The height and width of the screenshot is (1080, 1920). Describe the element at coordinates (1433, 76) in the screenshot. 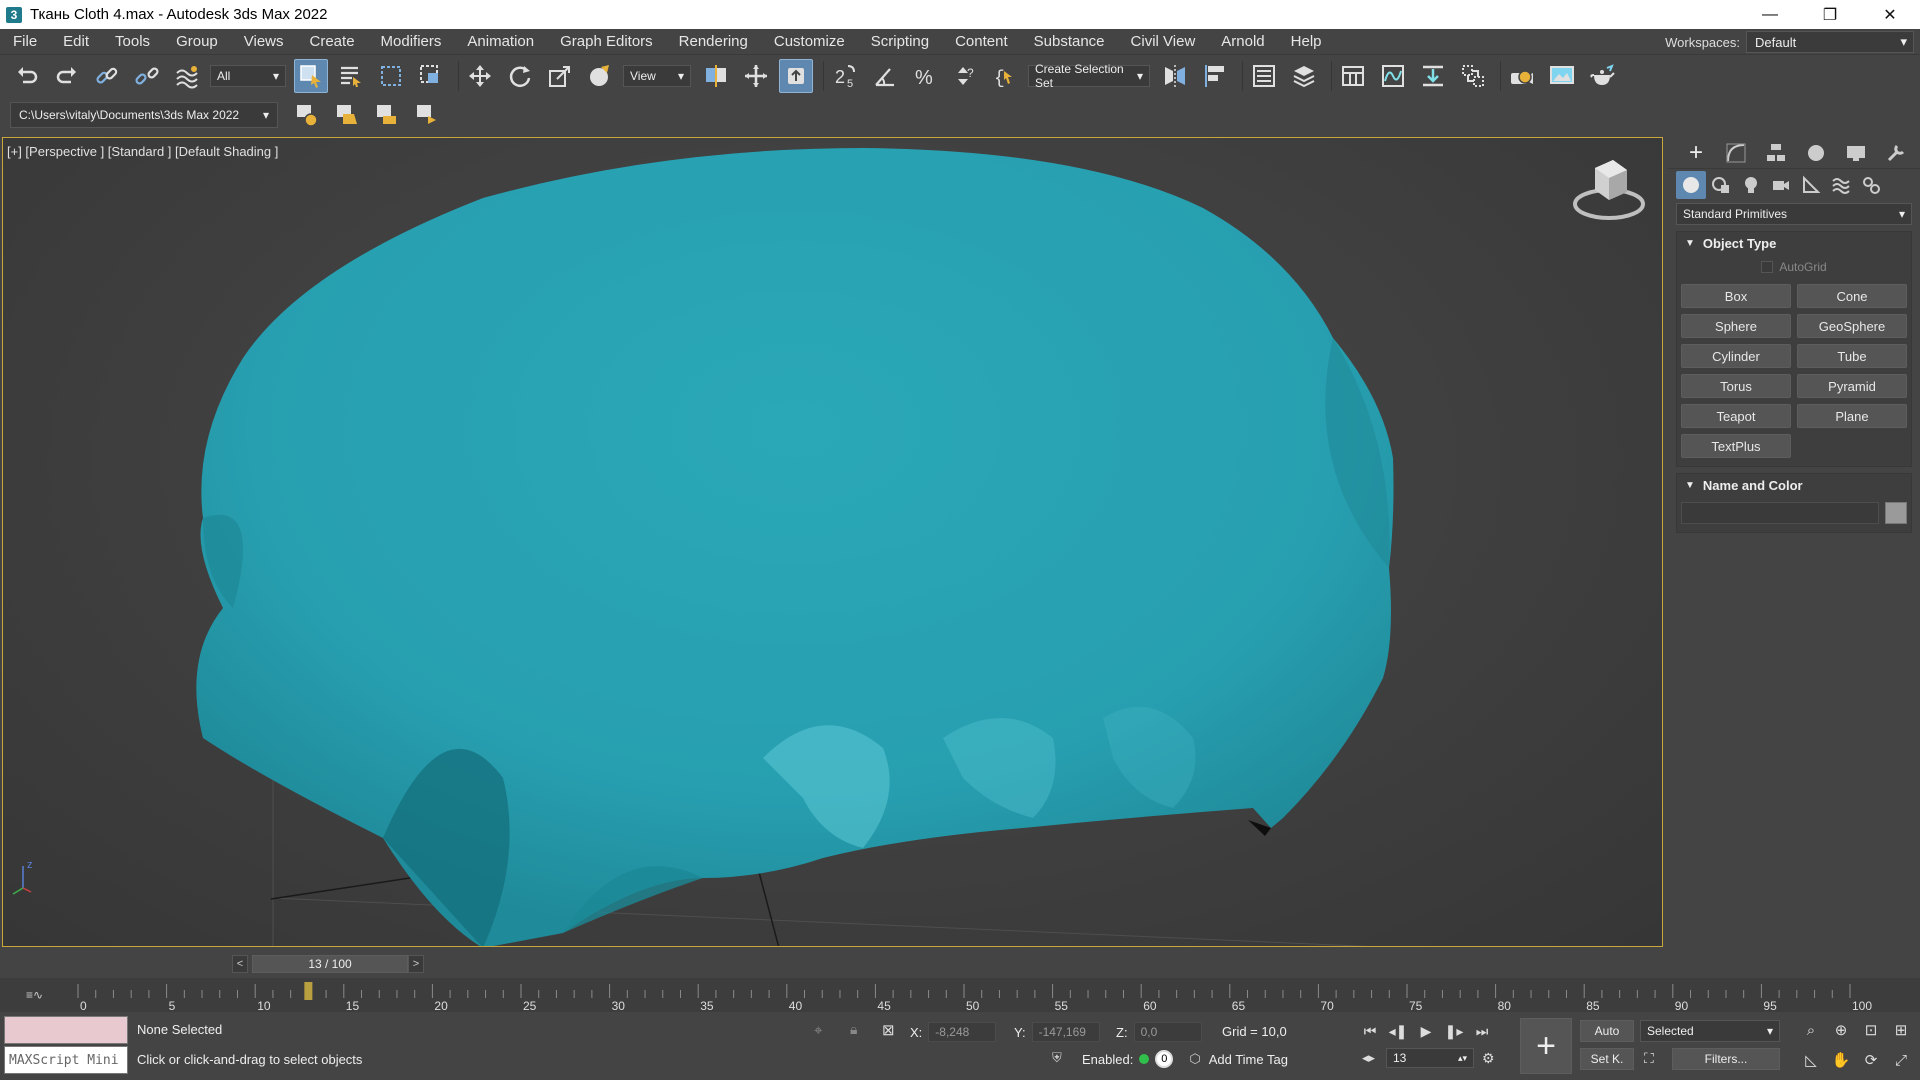

I see `schematic-view-button` at that location.